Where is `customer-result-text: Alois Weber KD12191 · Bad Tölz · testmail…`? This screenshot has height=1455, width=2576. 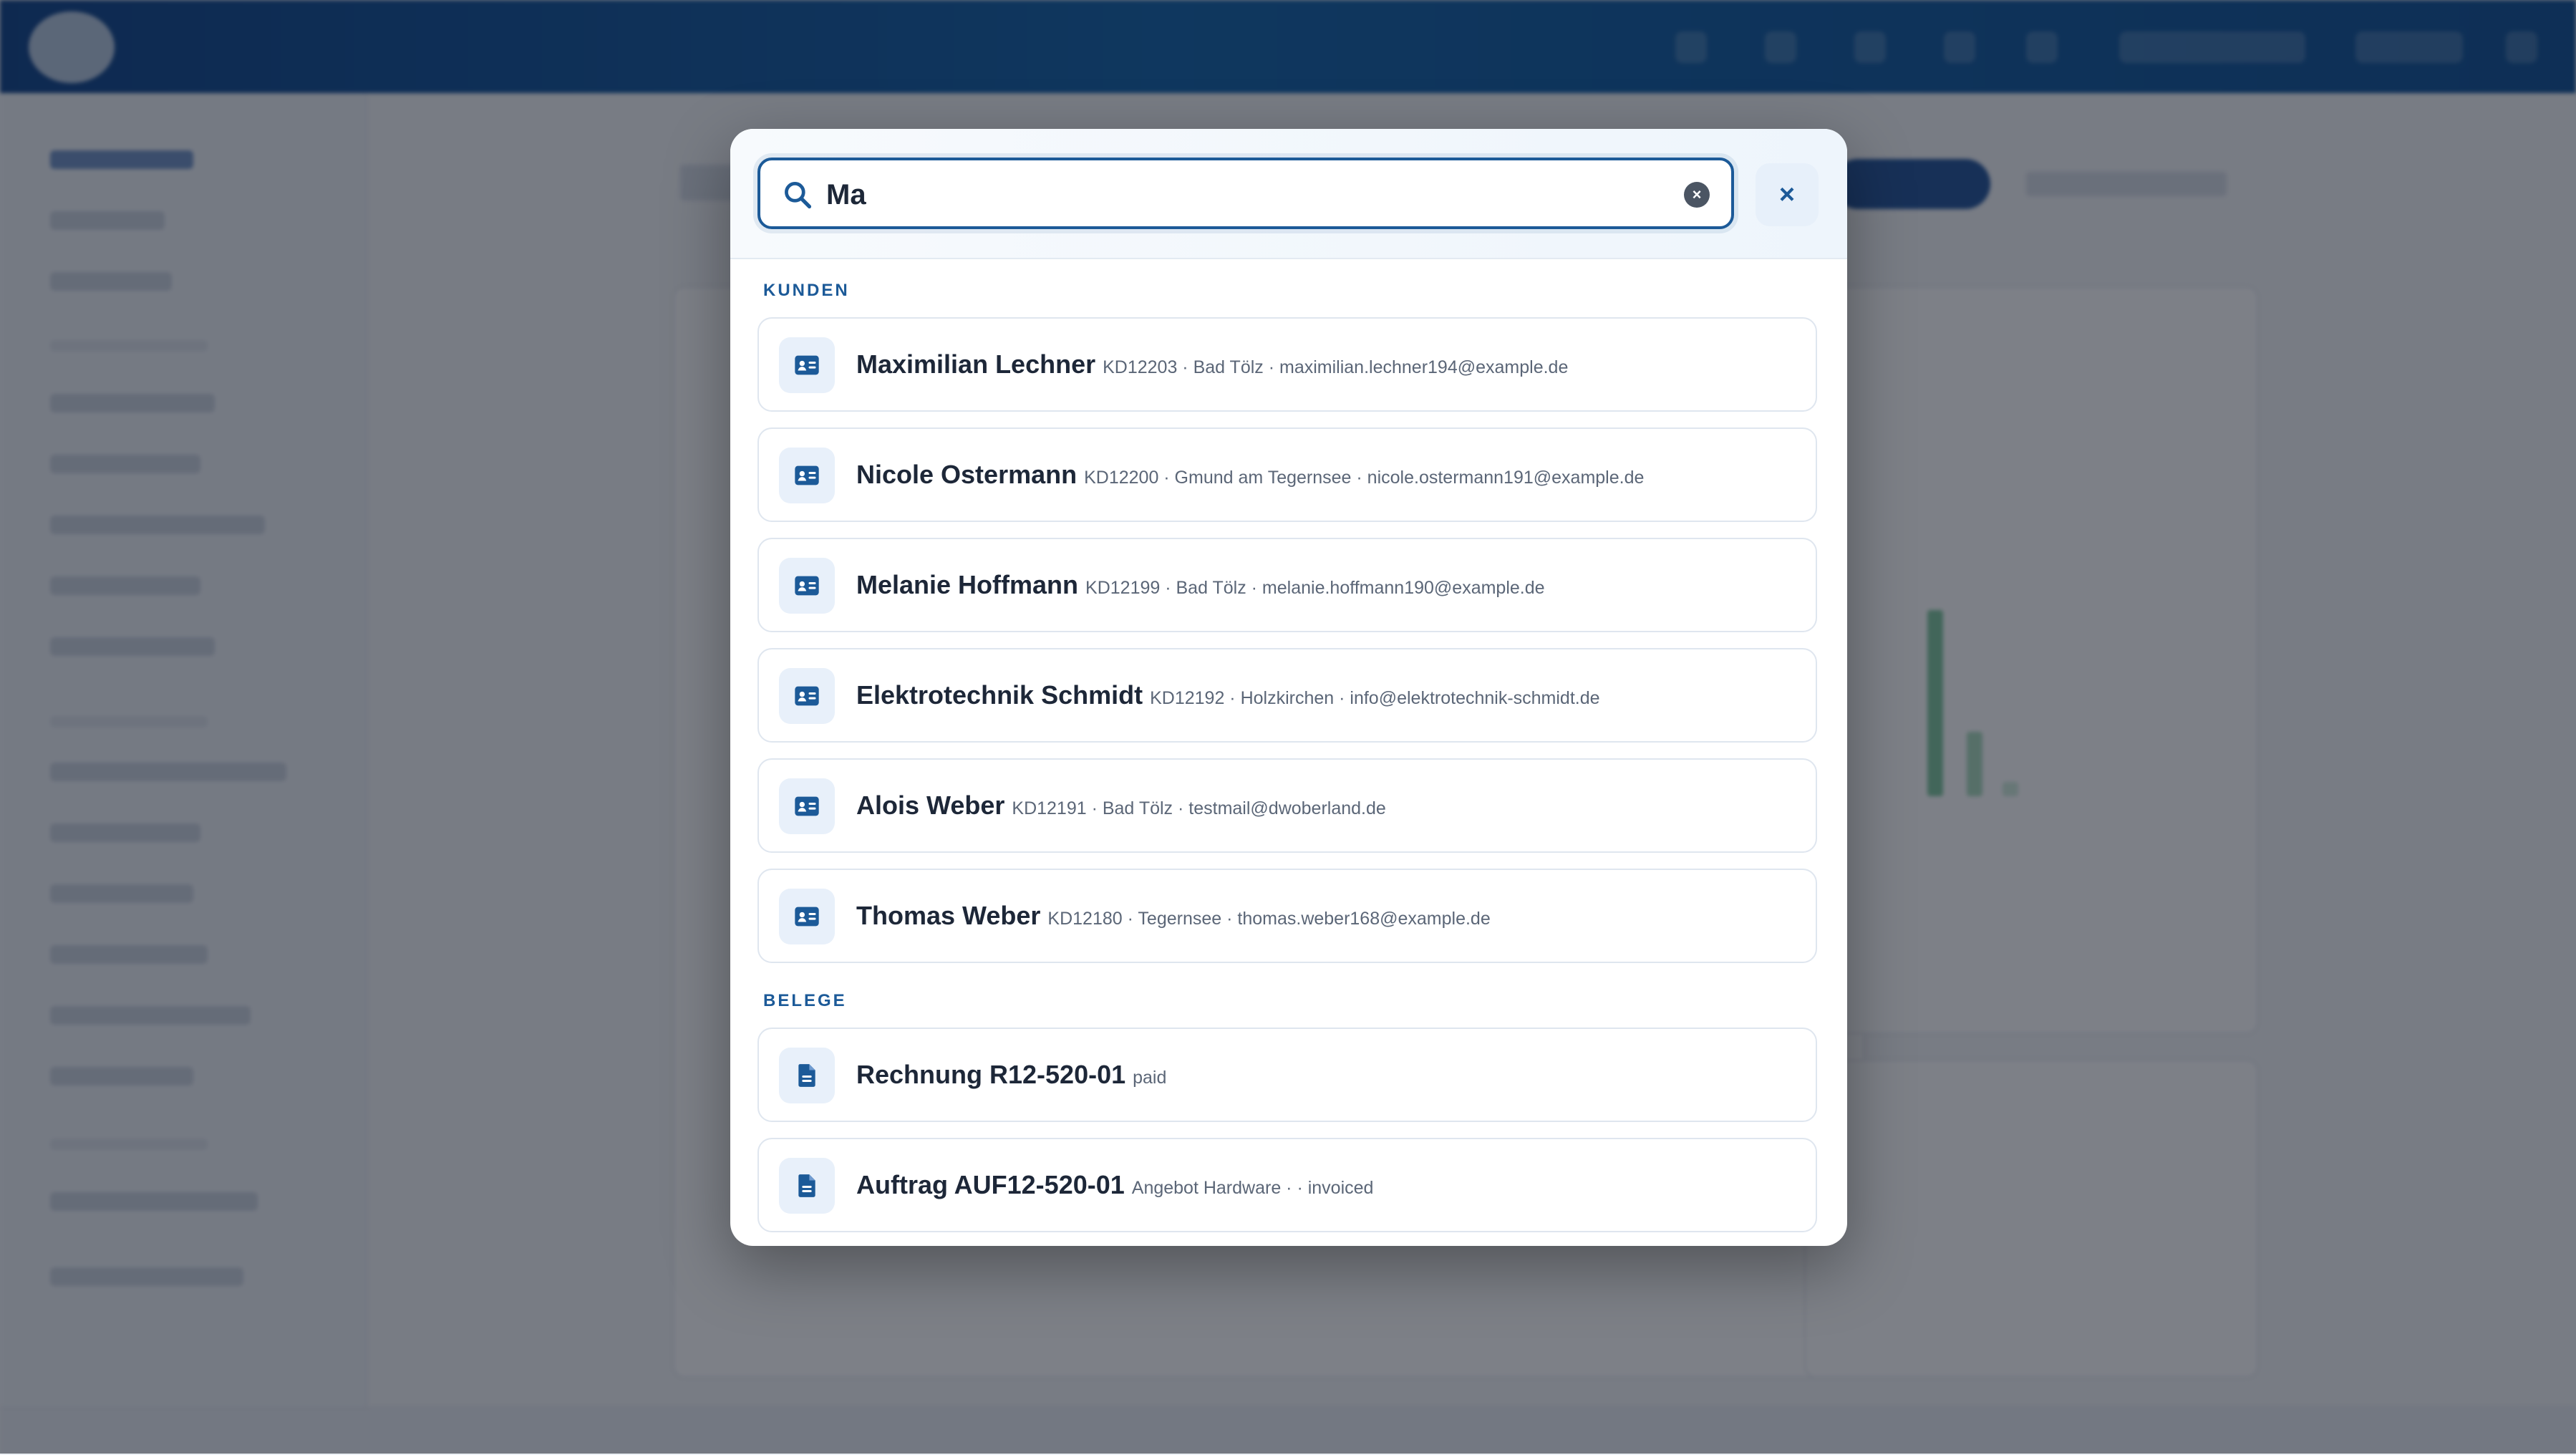 customer-result-text: Alois Weber KD12191 · Bad Tölz · testmail… is located at coordinates (1121, 805).